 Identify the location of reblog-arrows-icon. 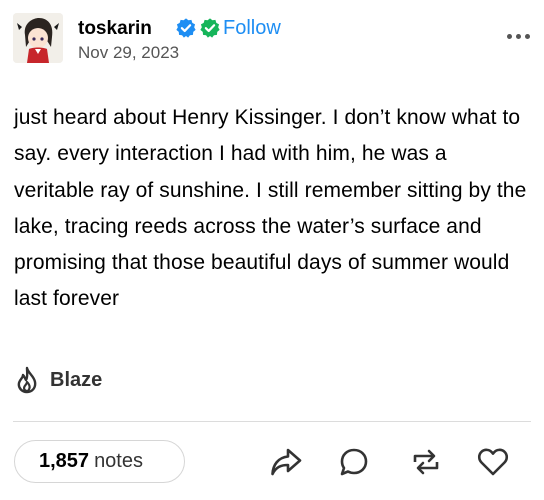
(426, 462).